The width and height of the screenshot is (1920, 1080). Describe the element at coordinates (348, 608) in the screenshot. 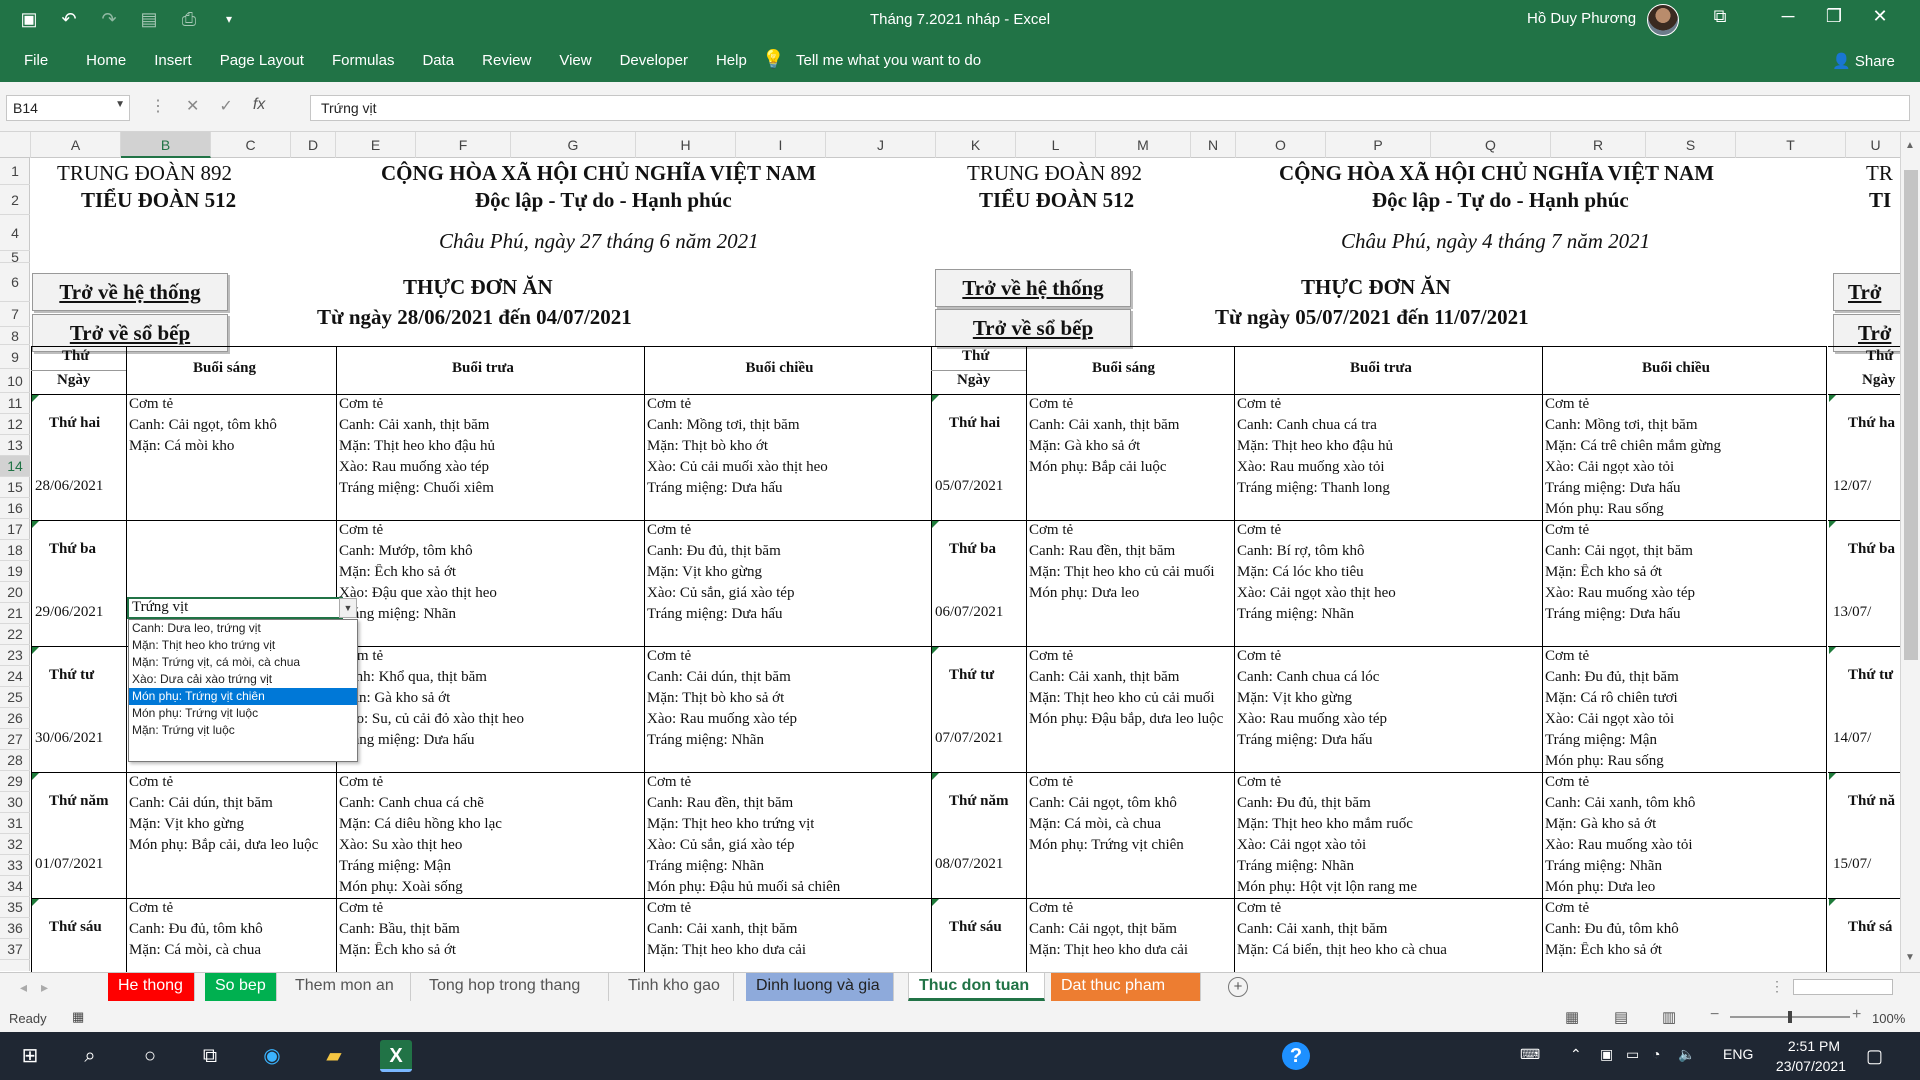

I see `validation-dropdown-button: ▼` at that location.